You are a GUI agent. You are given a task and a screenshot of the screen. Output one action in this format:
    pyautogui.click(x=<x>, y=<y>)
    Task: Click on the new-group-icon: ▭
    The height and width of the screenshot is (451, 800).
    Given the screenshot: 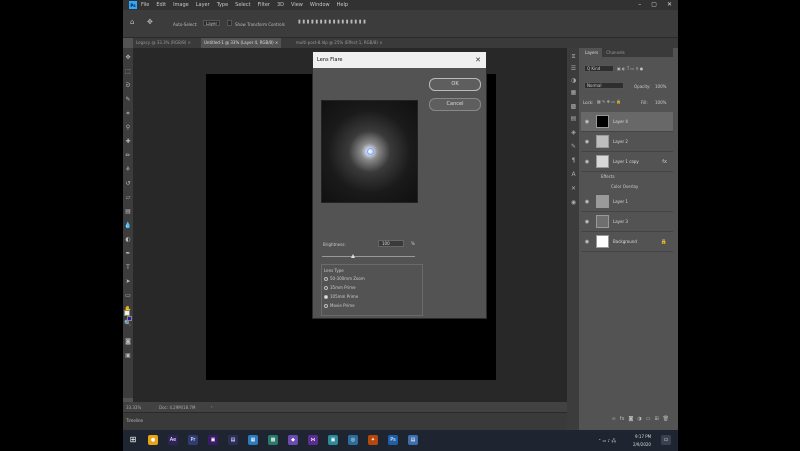 What is the action you would take?
    pyautogui.click(x=648, y=421)
    